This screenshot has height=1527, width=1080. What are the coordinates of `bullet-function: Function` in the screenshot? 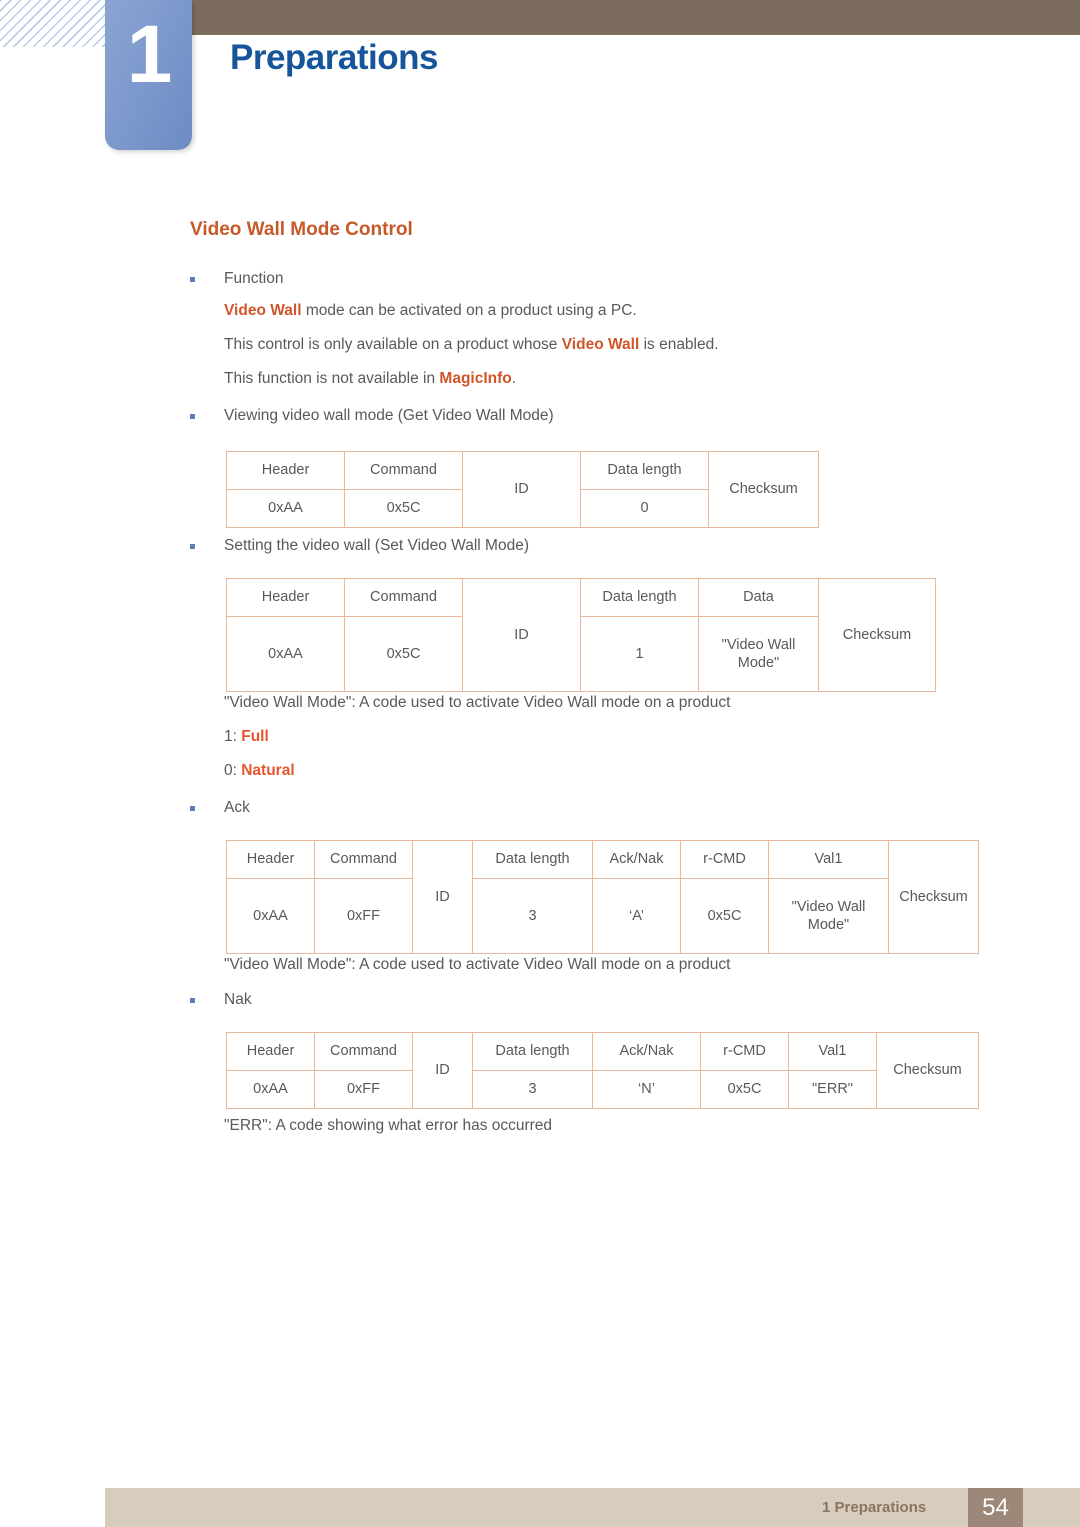 It's located at (236, 279).